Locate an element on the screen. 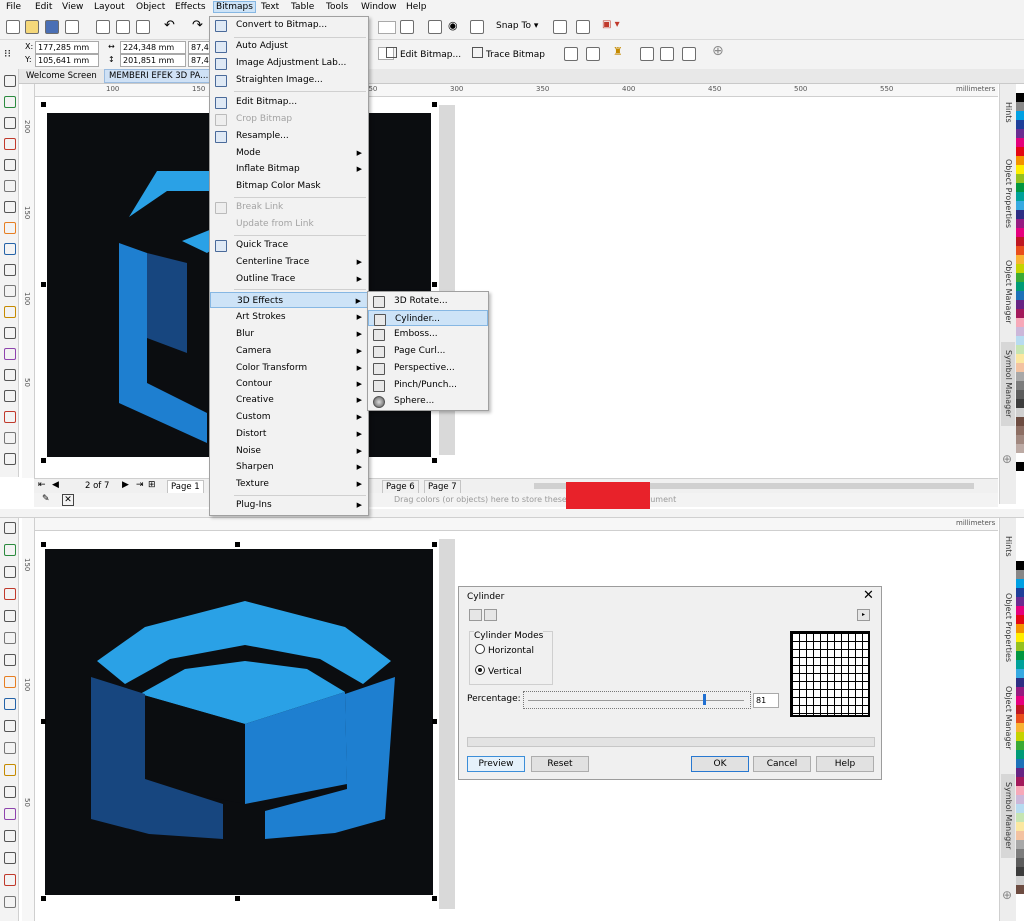  menu-item-noise: Noise ▶ is located at coordinates (289, 451).